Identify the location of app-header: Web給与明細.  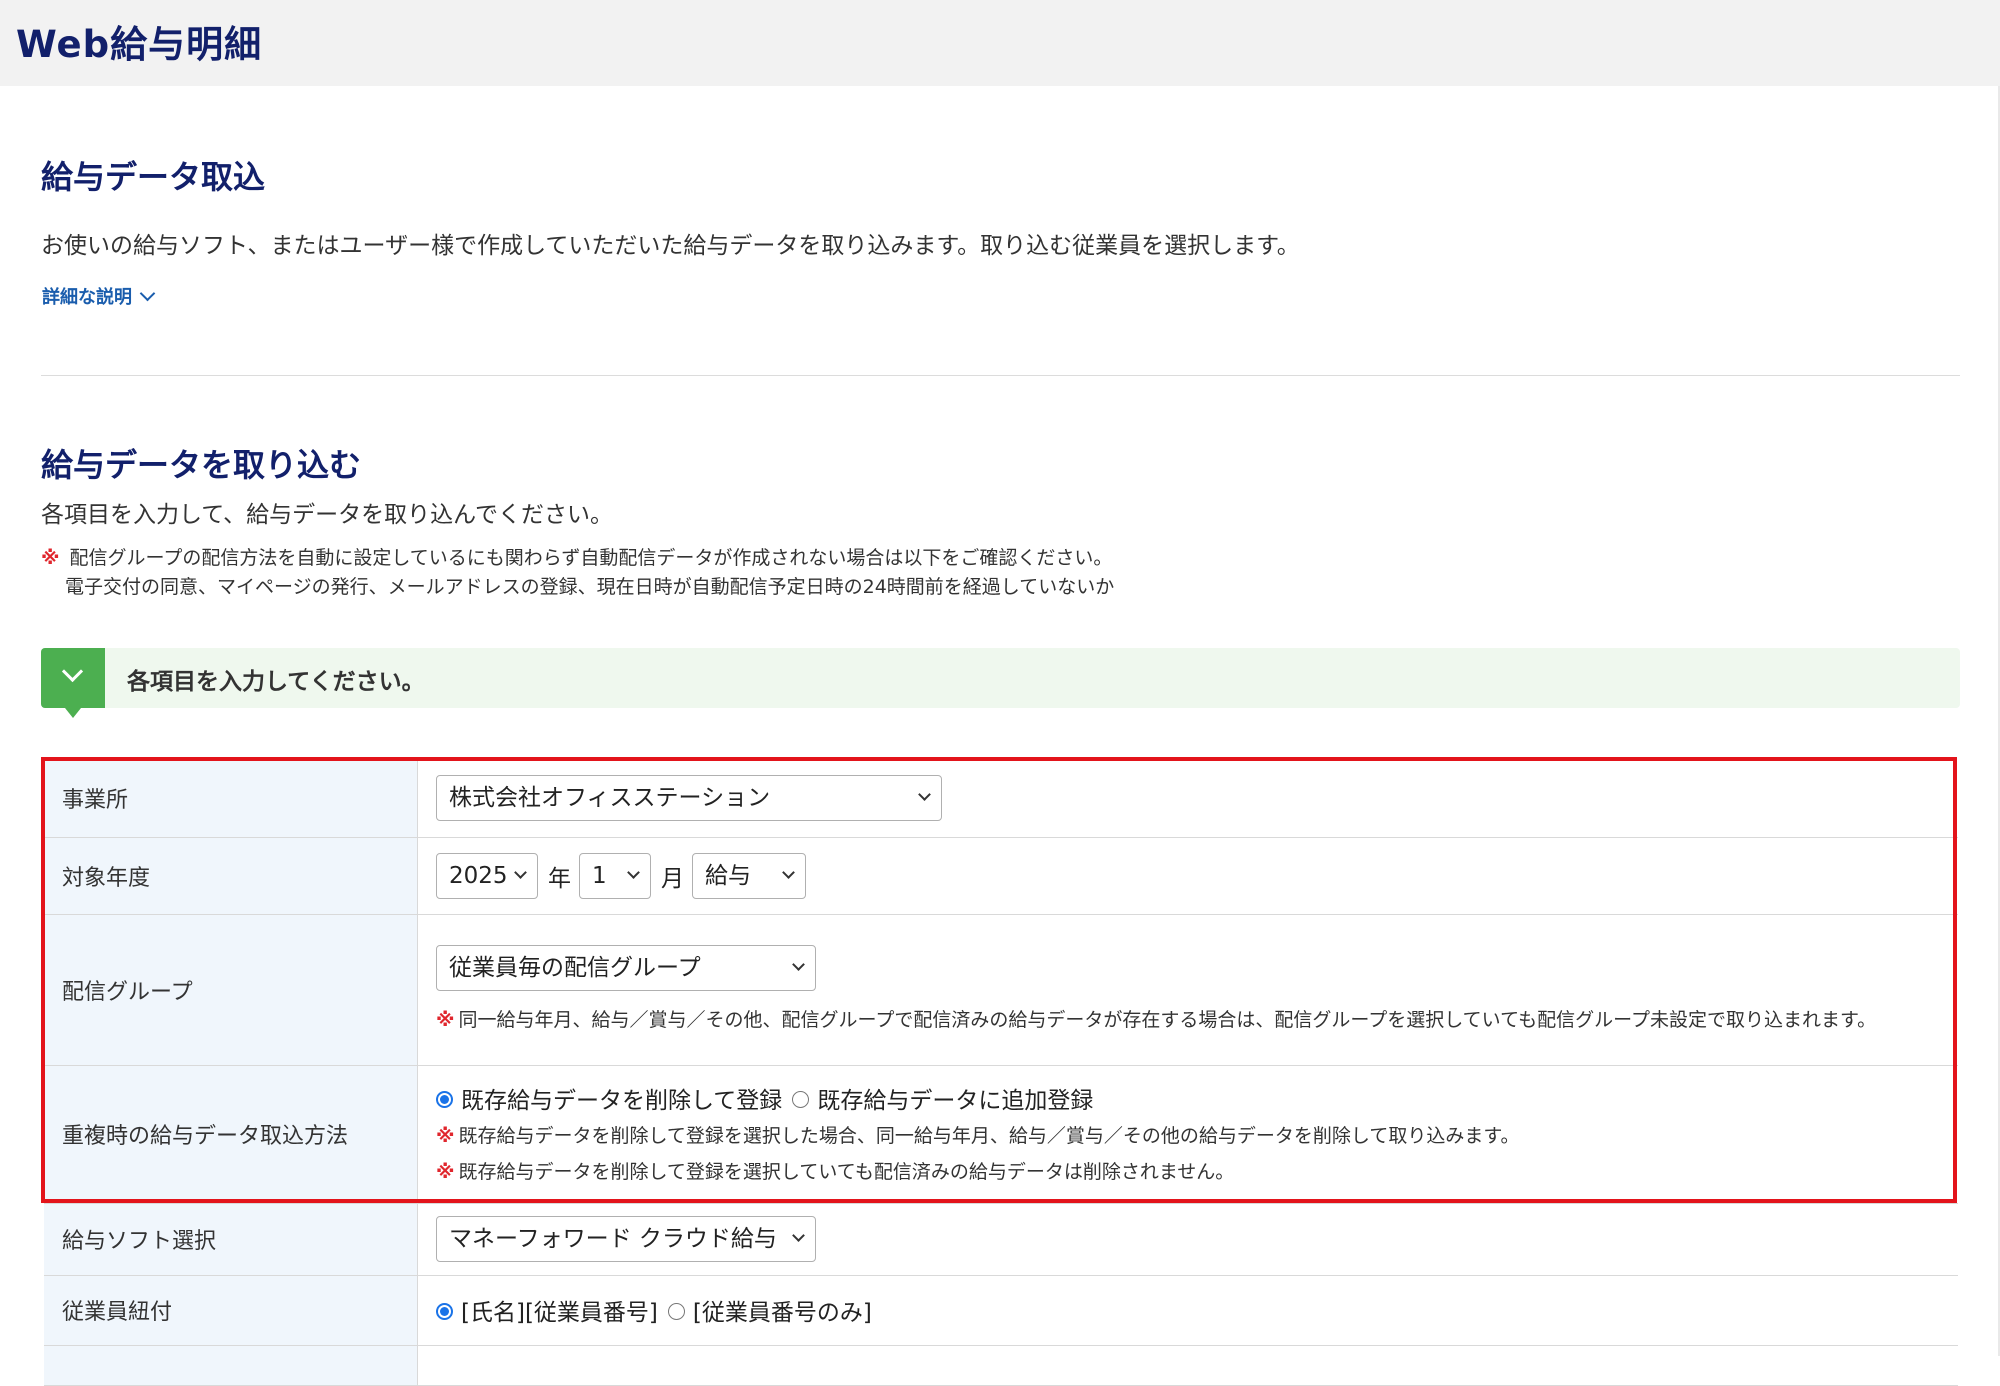
(1000, 43).